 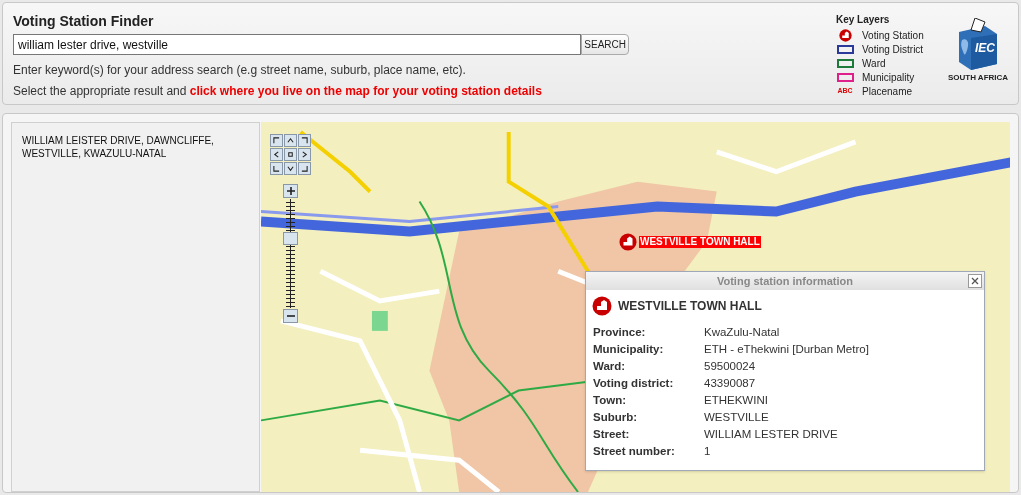 I want to click on minus-icon, so click(x=290, y=316).